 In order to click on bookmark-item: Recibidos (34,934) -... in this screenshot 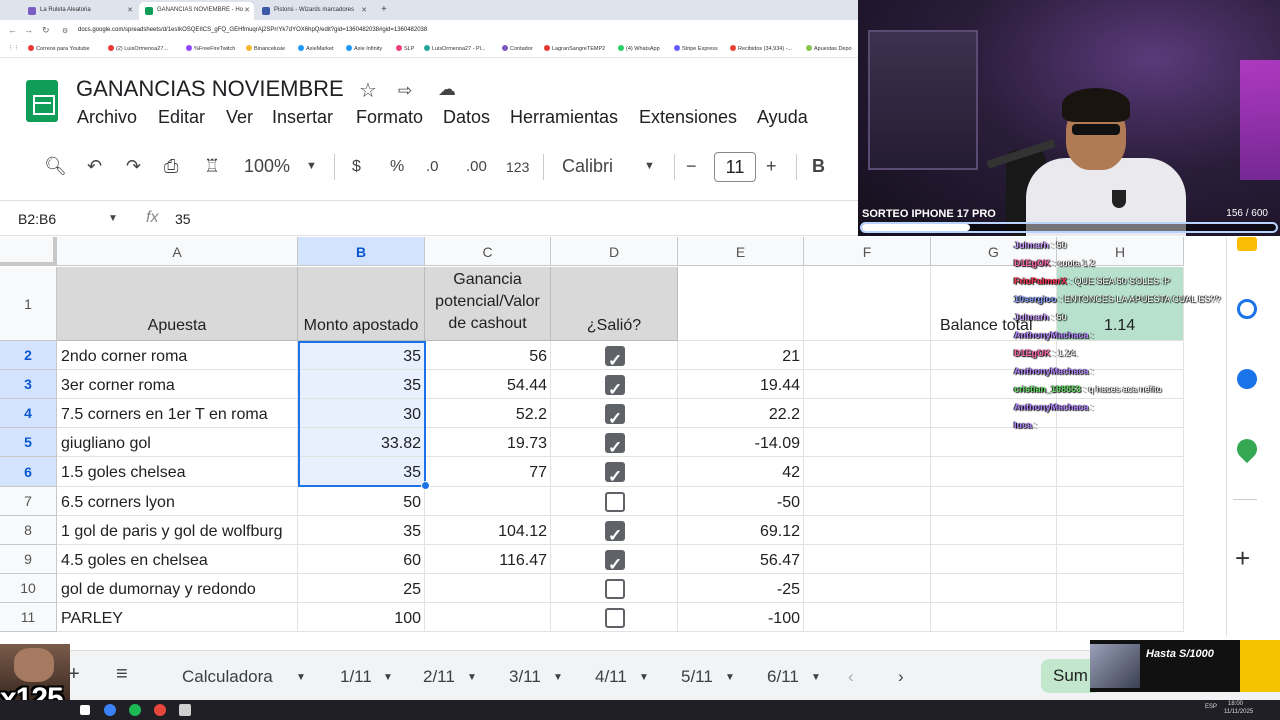, I will do `click(761, 48)`.